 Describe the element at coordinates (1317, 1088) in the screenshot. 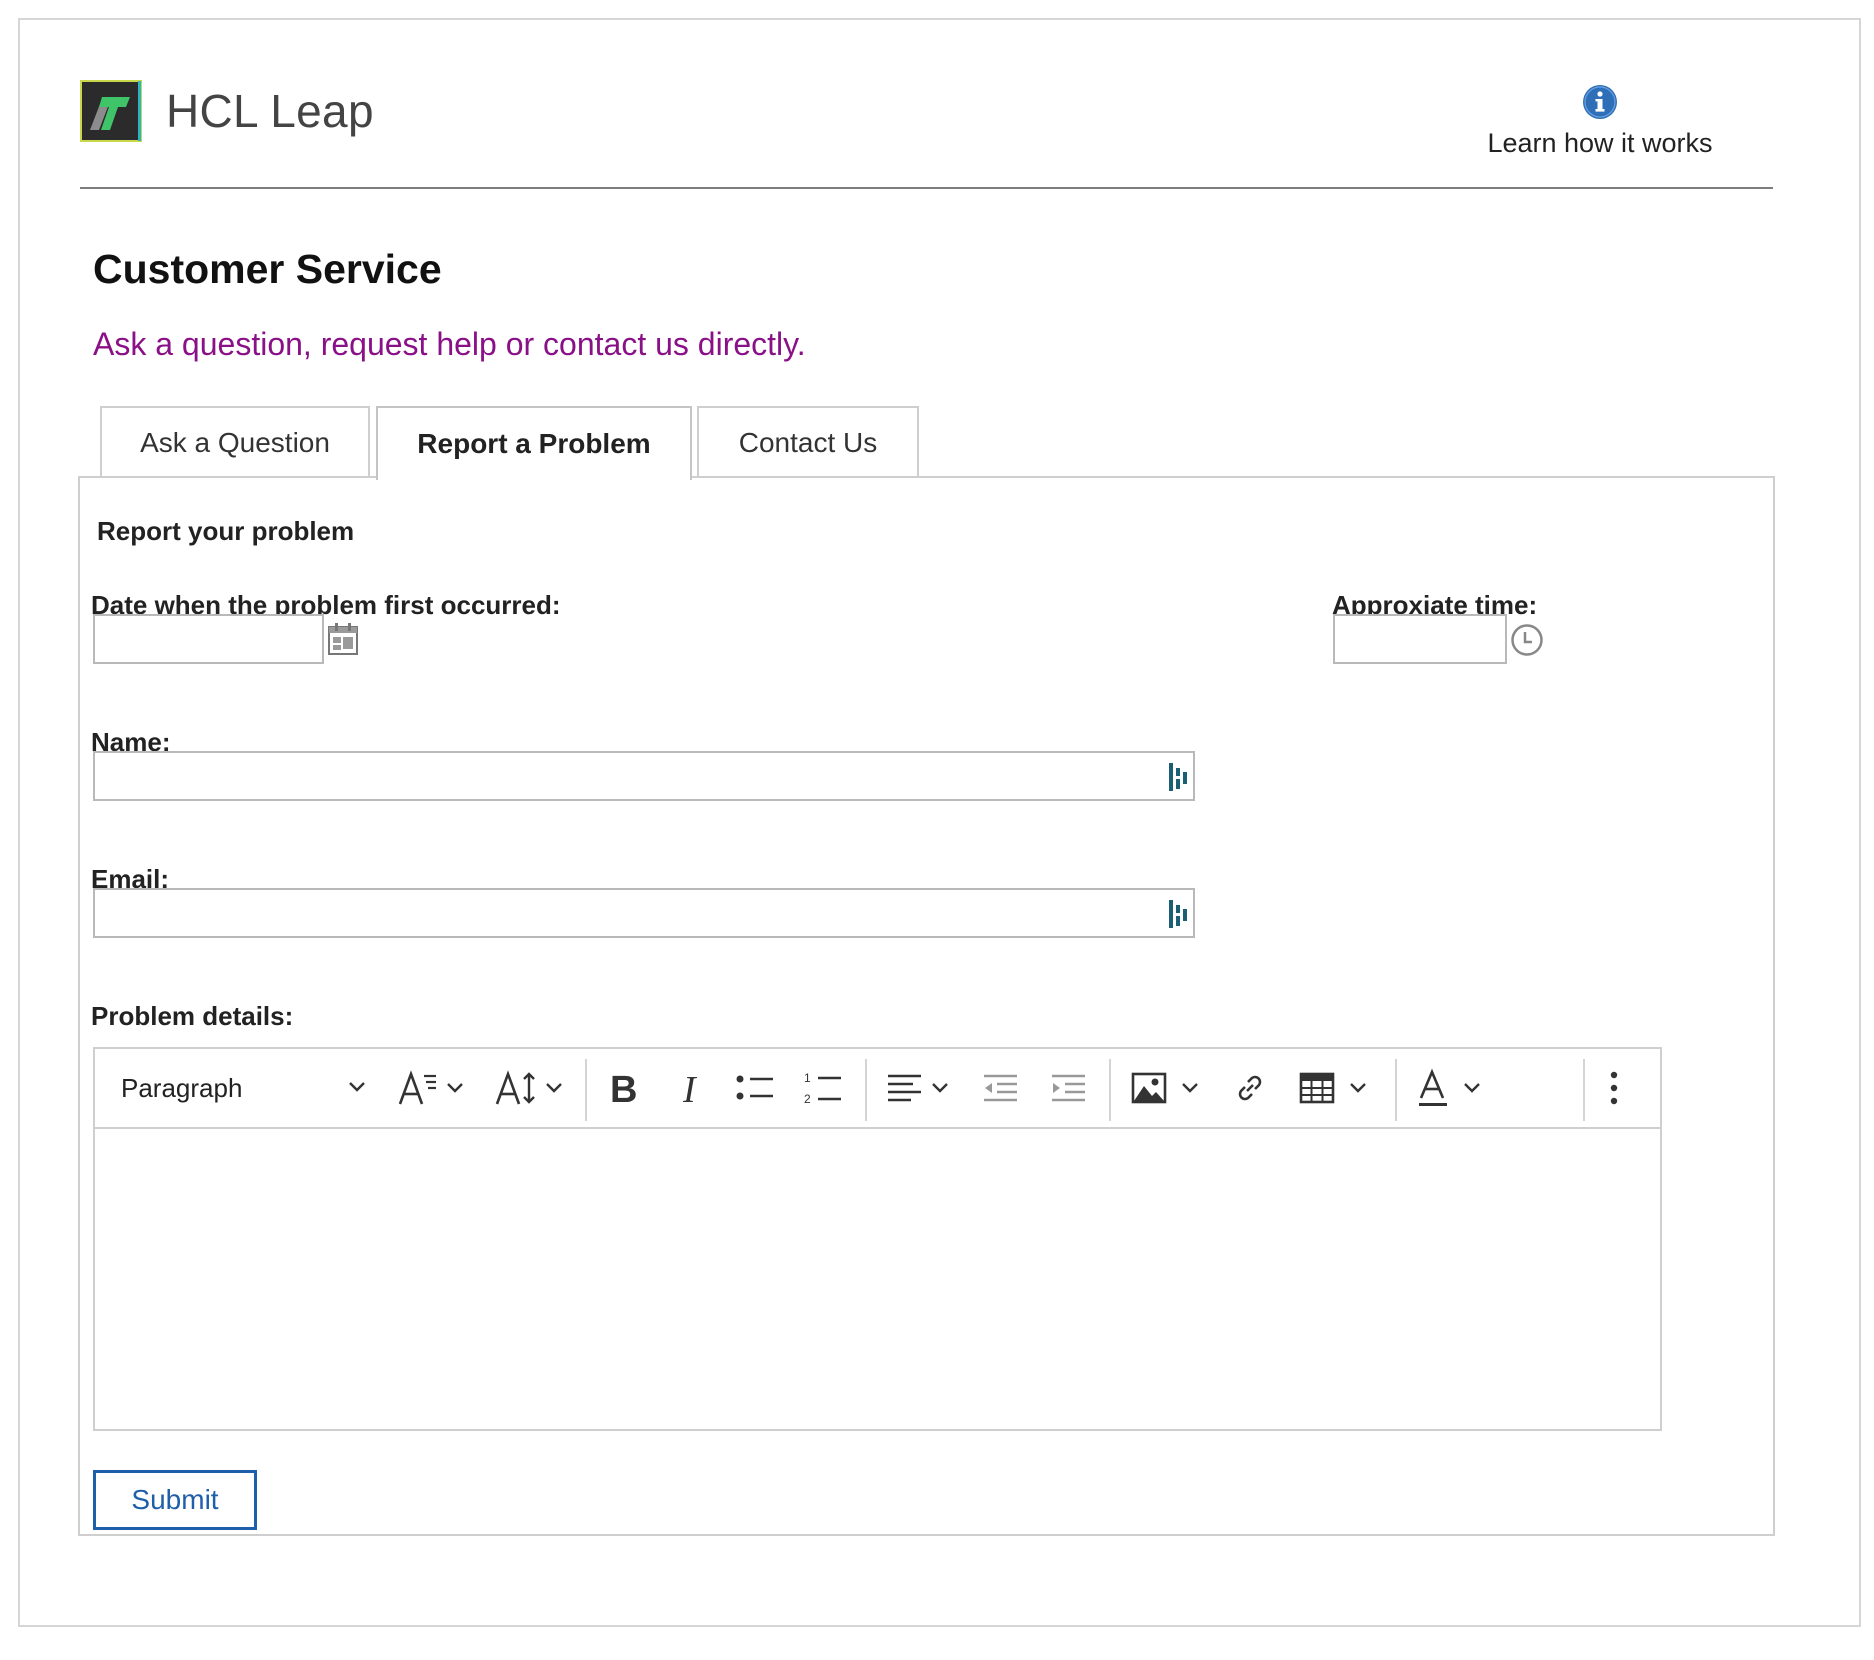

I see `table-icon` at that location.